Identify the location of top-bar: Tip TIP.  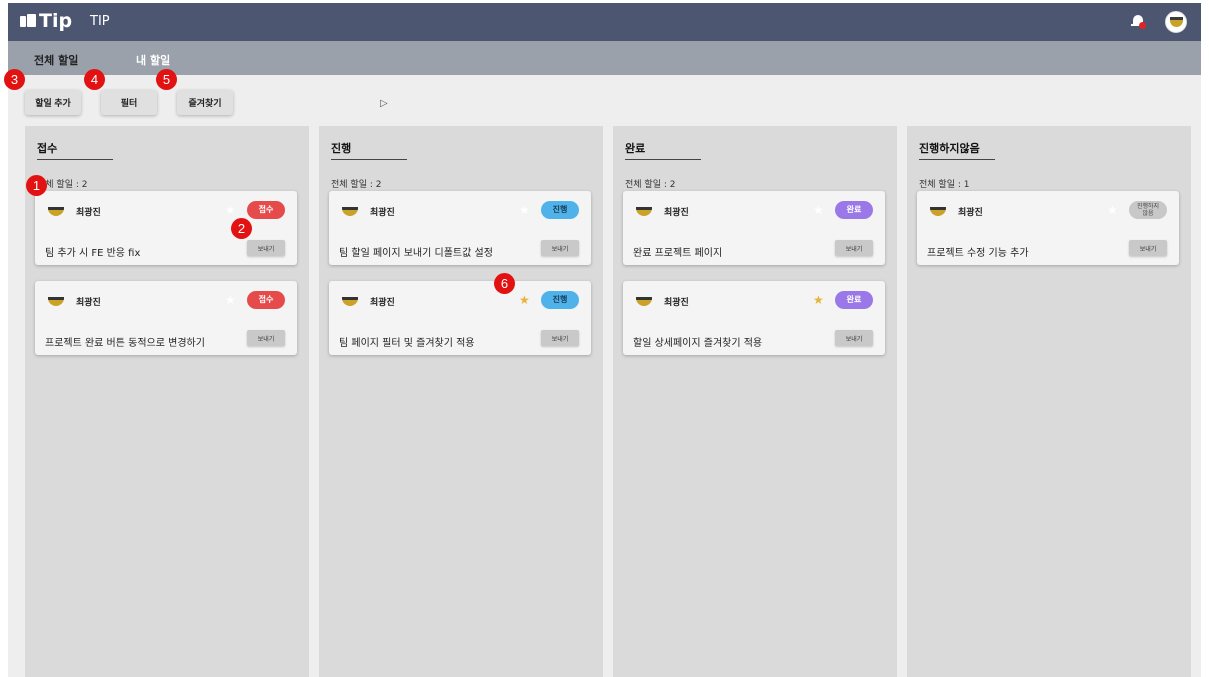
(604, 22).